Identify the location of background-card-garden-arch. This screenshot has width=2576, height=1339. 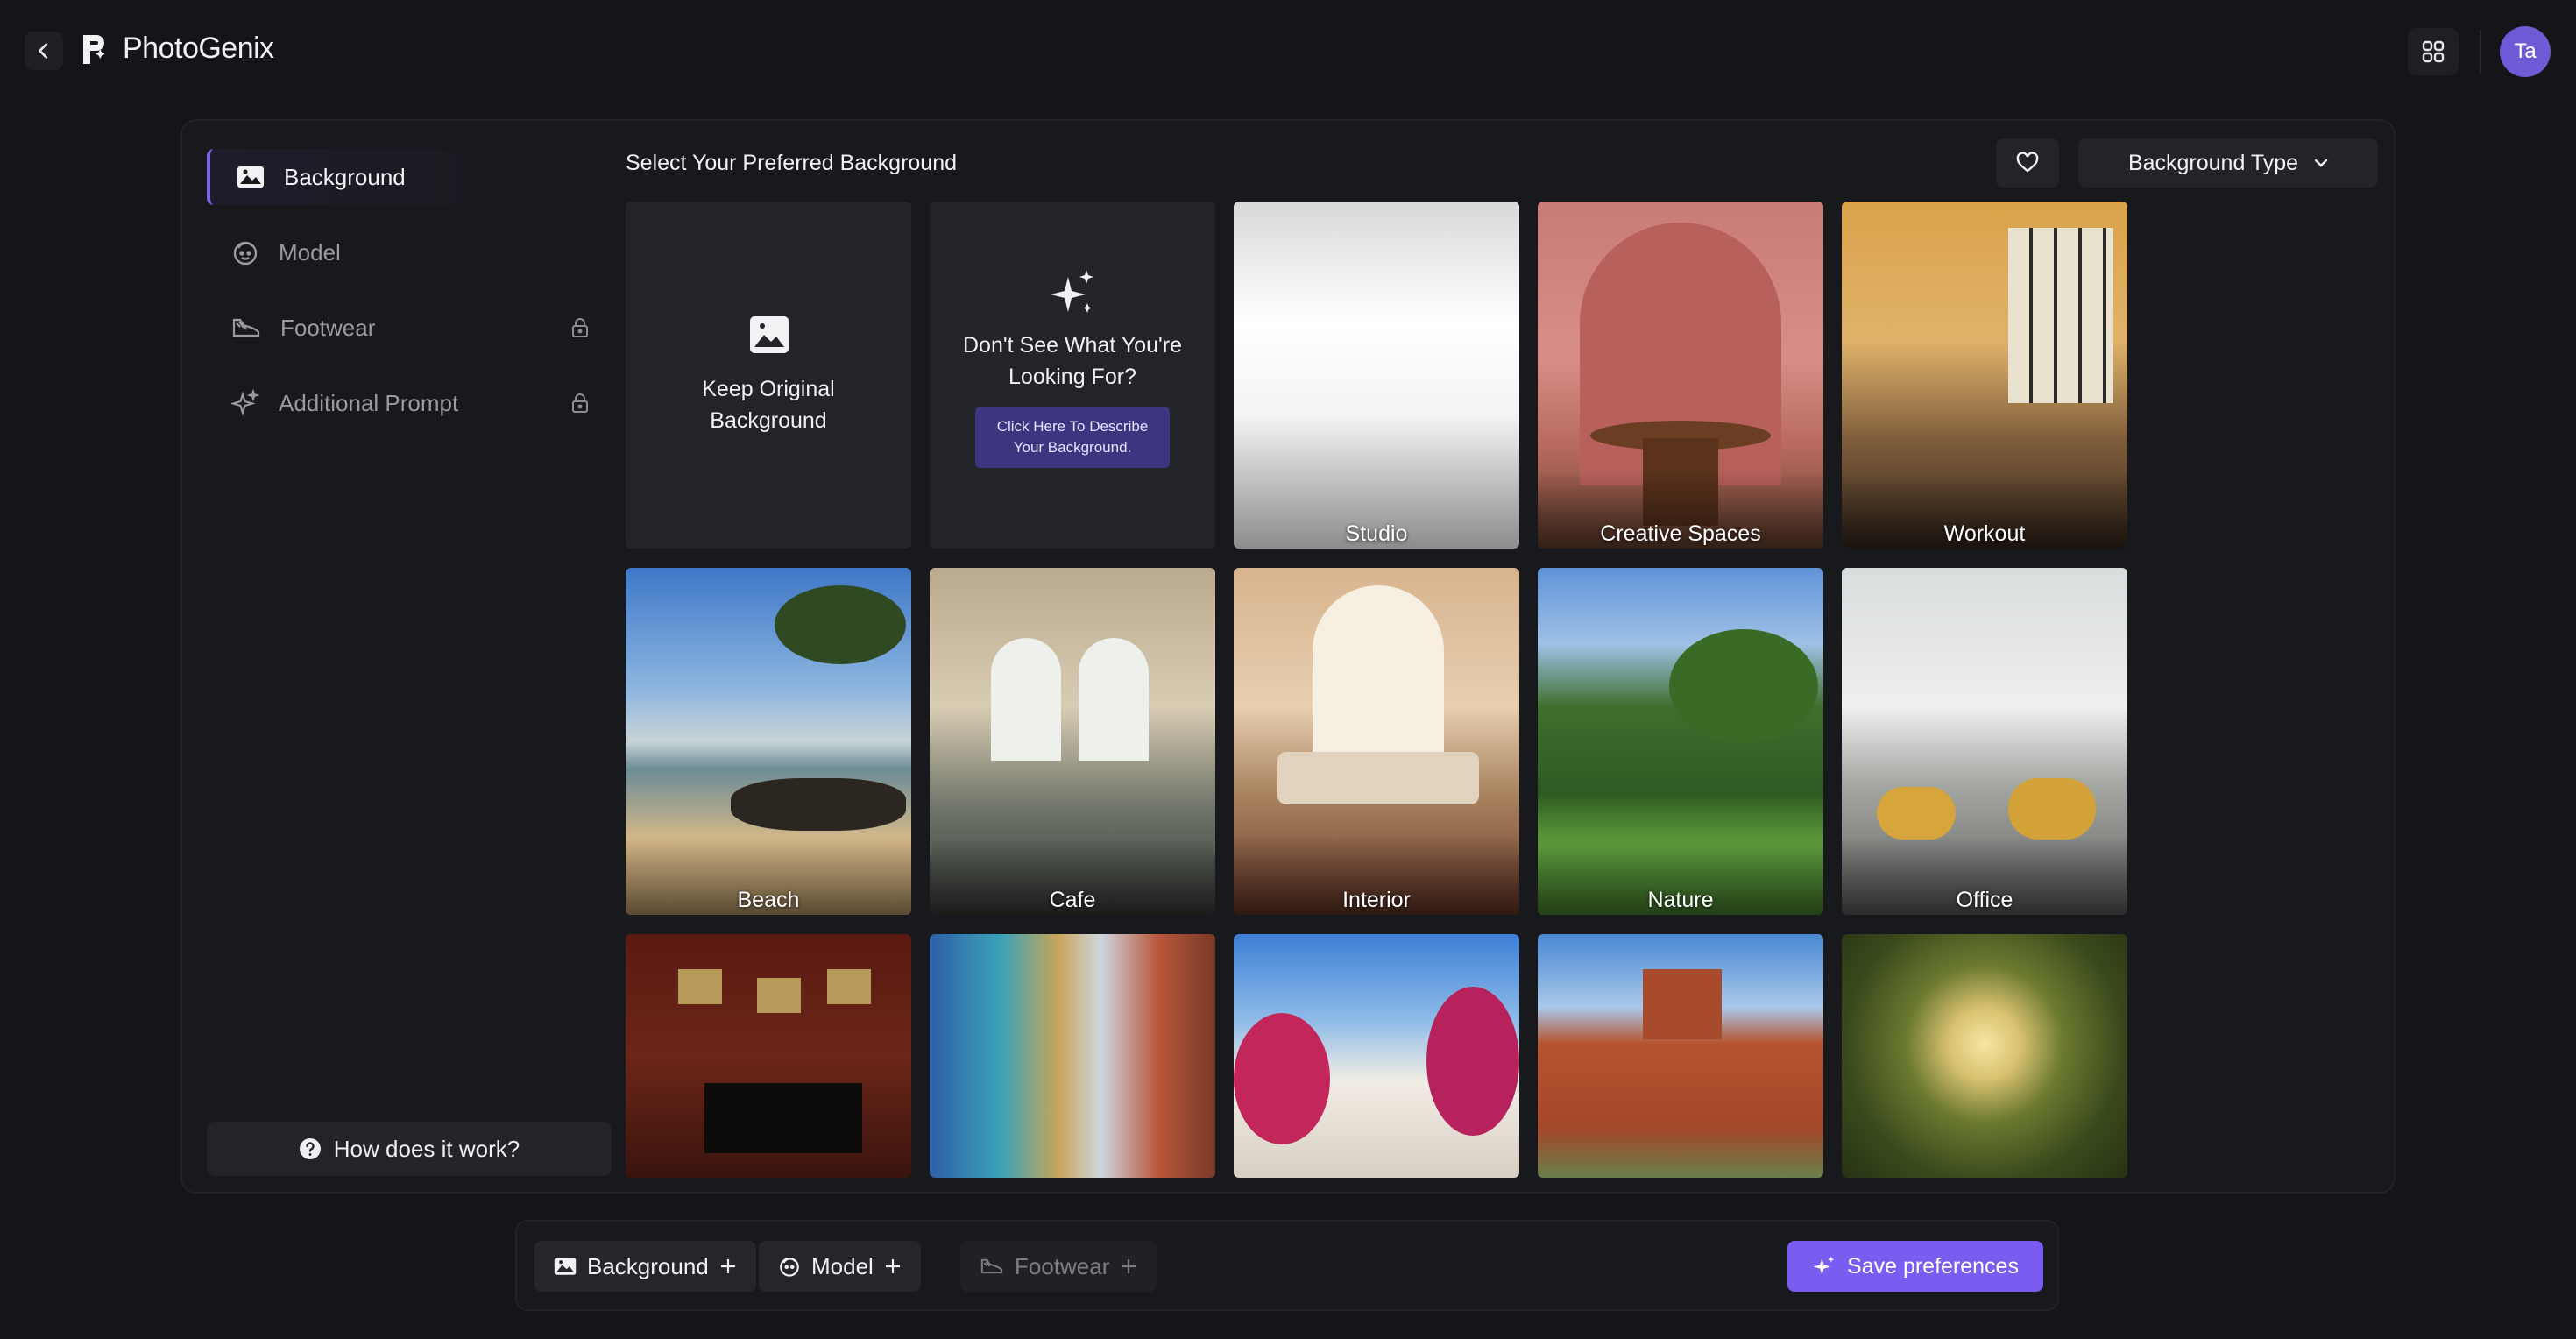
(1984, 1056).